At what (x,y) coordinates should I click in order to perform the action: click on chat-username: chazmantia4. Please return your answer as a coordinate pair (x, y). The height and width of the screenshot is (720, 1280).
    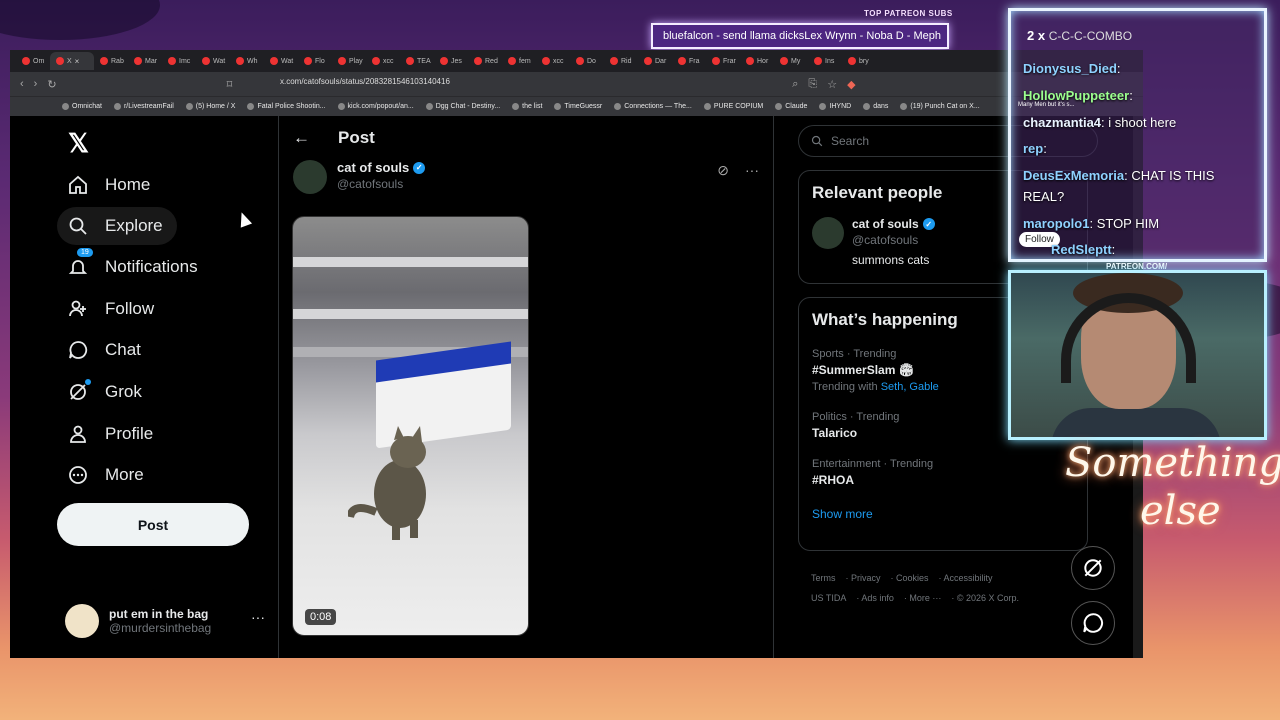
    Looking at the image, I should click on (1062, 122).